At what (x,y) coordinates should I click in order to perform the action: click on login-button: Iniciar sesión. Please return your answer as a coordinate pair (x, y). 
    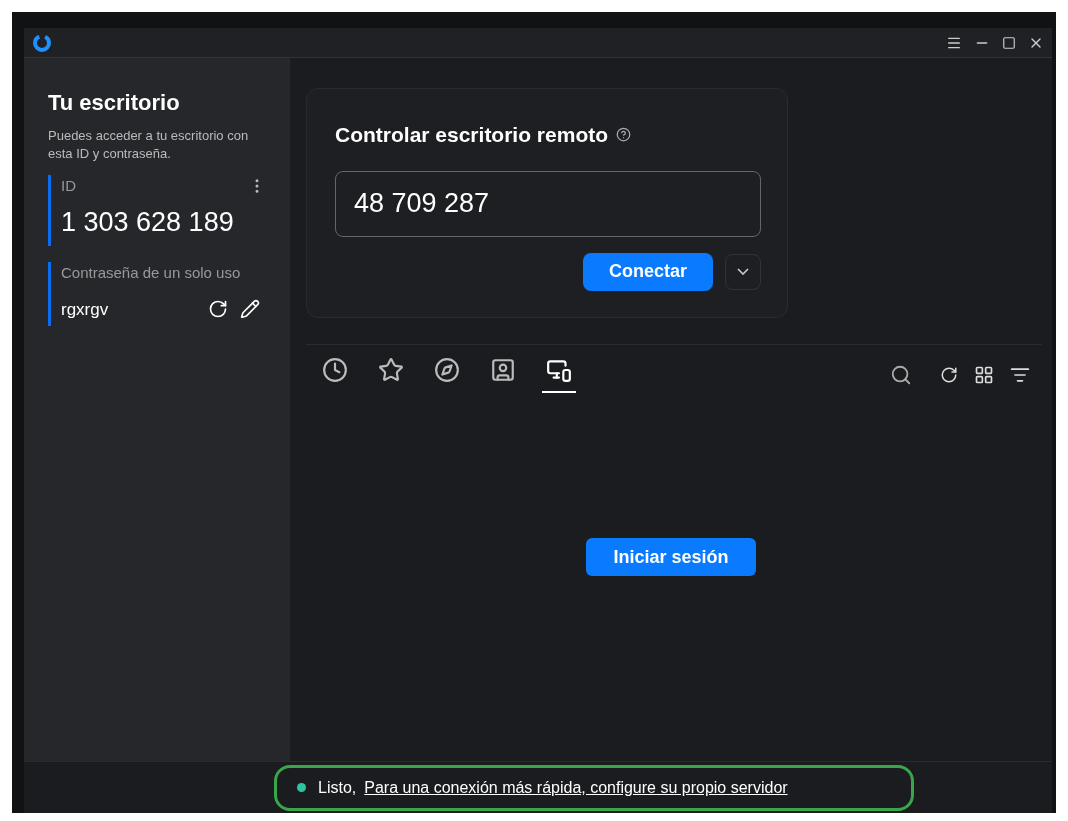
    Looking at the image, I should click on (671, 557).